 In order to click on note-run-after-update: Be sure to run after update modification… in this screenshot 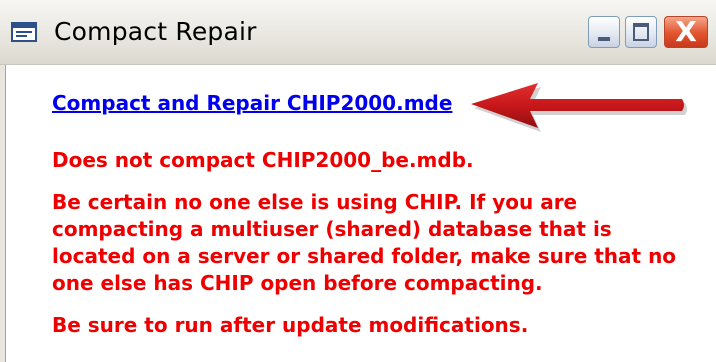, I will do `click(290, 325)`.